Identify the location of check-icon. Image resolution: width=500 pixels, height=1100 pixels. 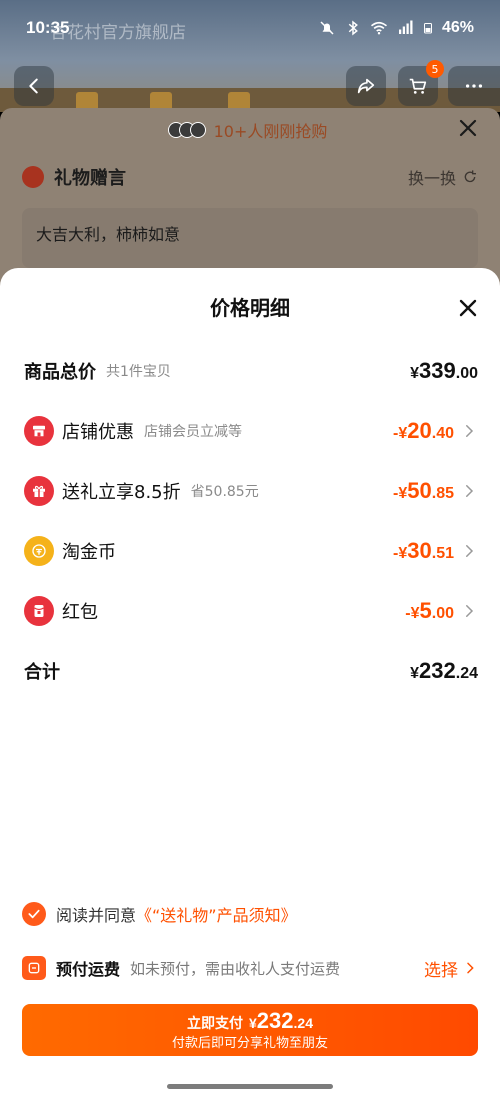
(34, 914).